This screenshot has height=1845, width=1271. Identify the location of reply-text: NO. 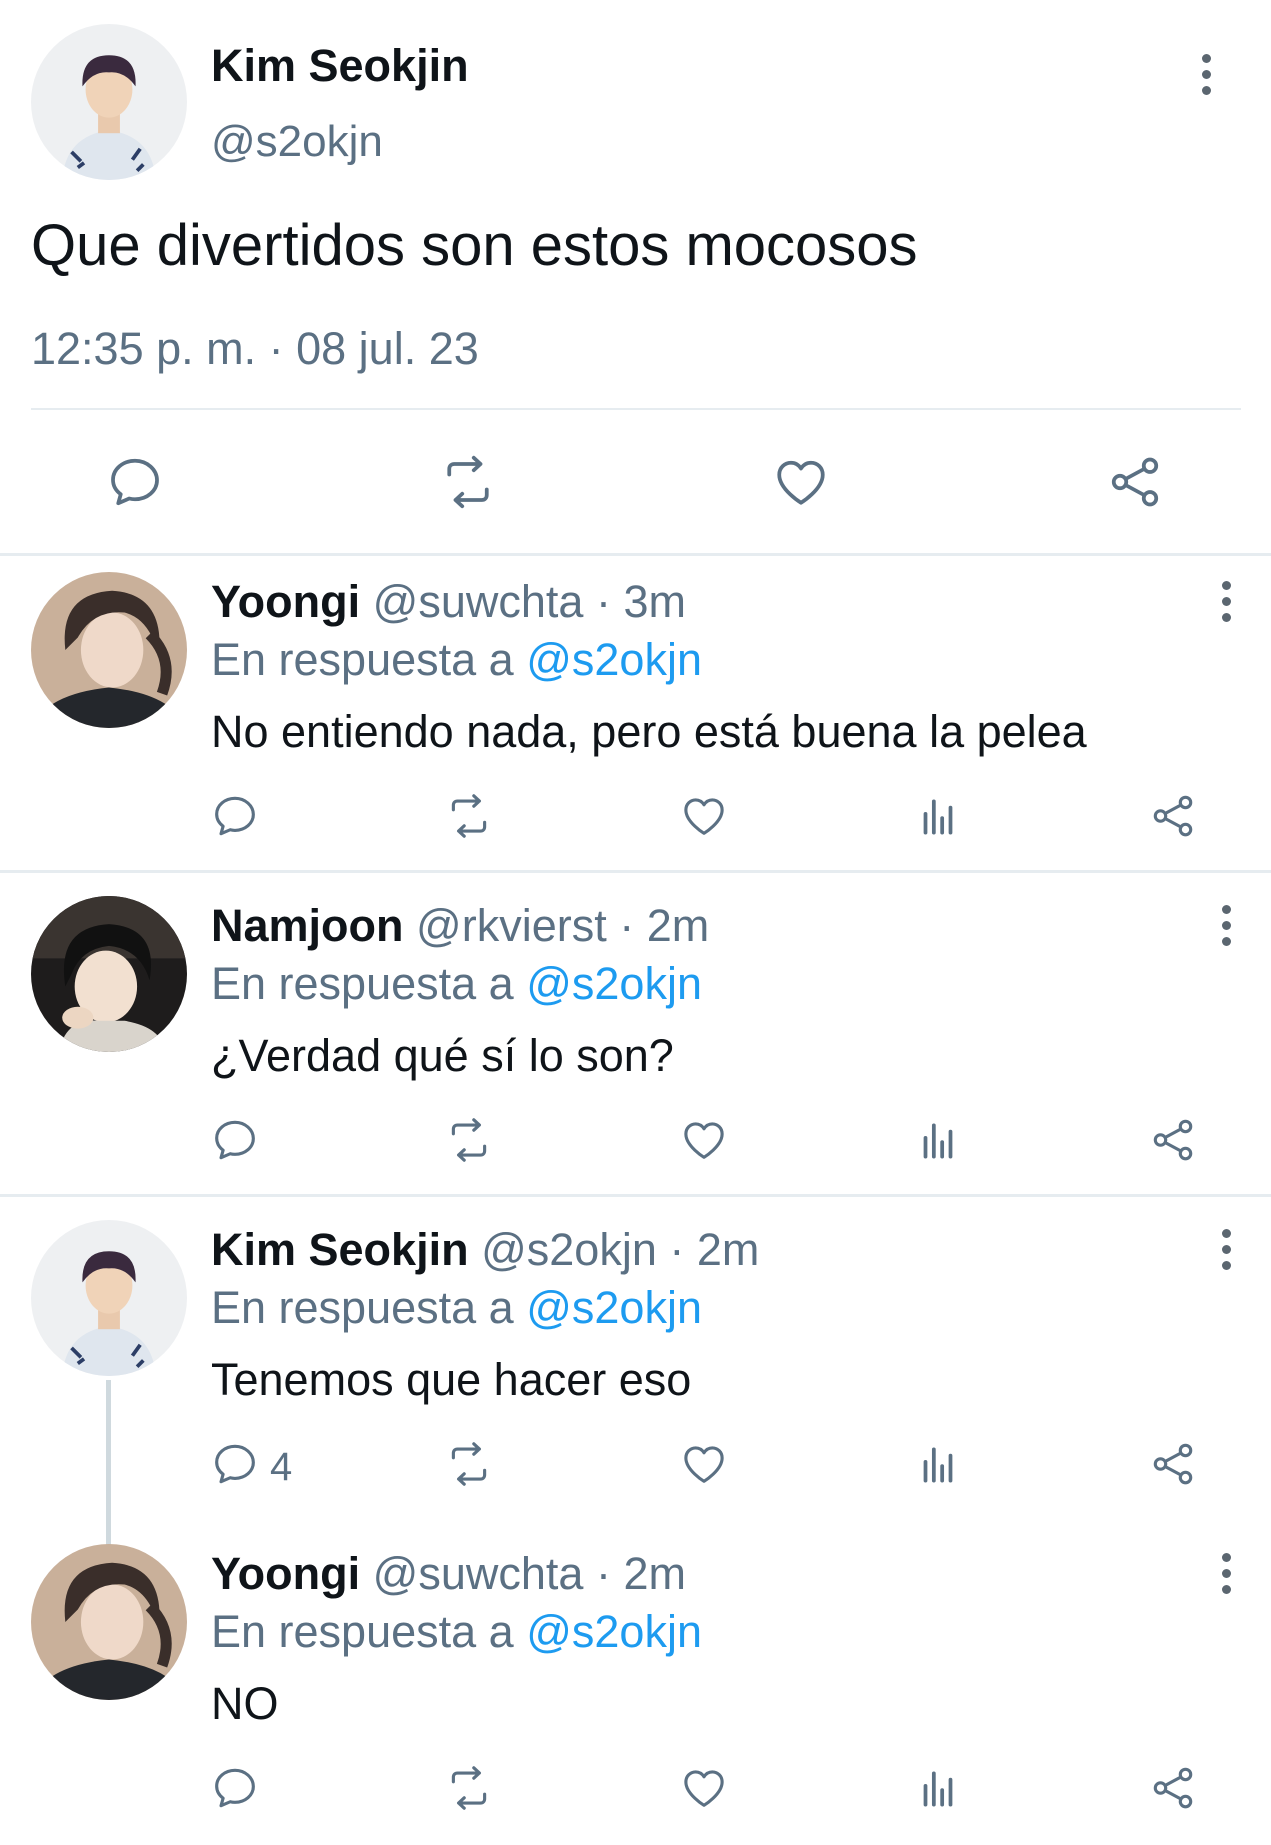
(245, 1703).